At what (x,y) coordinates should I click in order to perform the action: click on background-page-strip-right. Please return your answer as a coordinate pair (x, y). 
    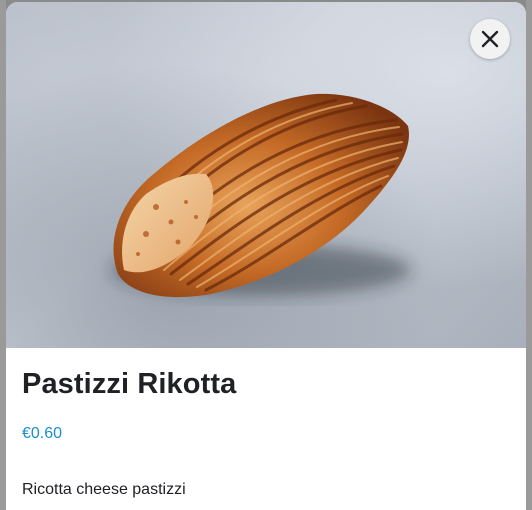
    Looking at the image, I should click on (529, 255).